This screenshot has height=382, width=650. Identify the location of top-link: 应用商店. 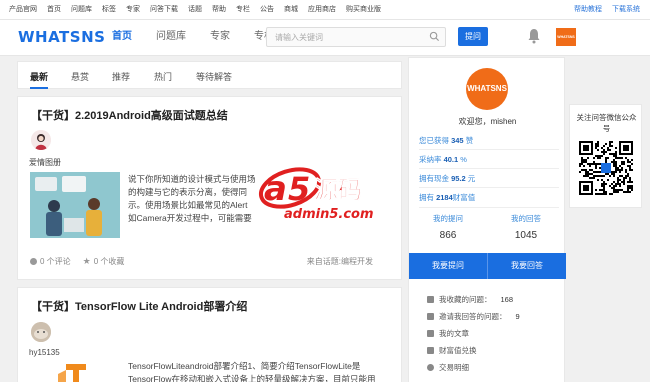
(322, 10).